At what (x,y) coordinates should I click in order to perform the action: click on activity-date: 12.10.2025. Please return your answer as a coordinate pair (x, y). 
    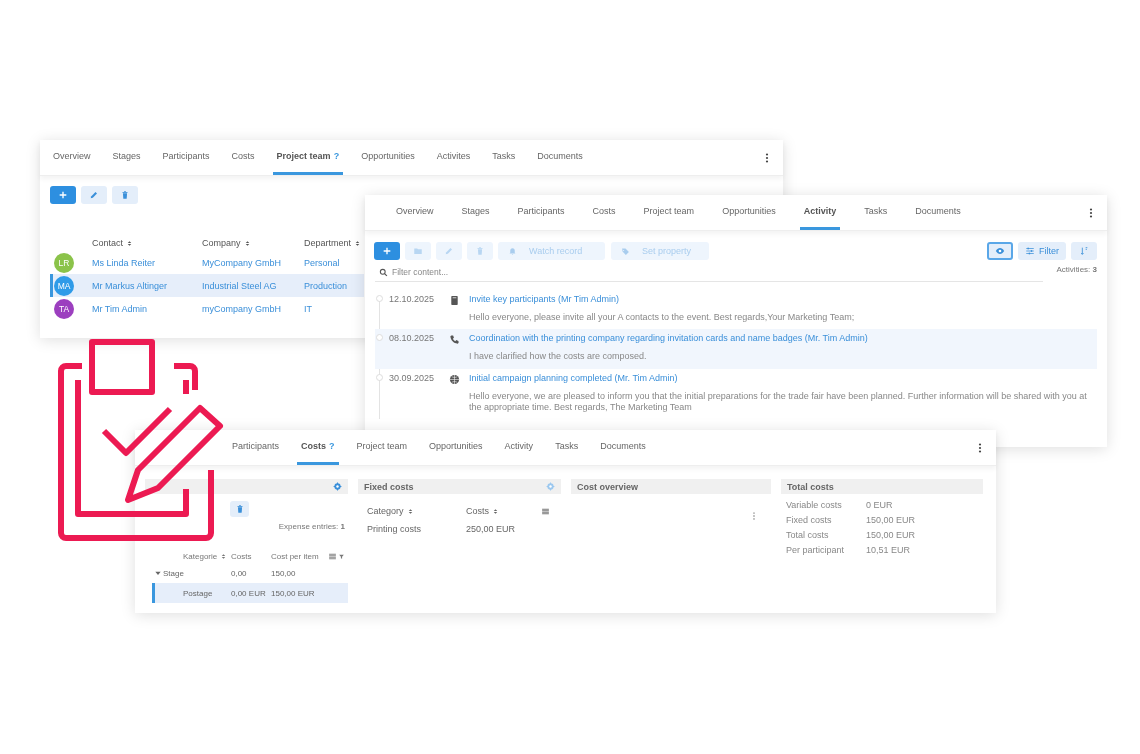
    Looking at the image, I should click on (412, 299).